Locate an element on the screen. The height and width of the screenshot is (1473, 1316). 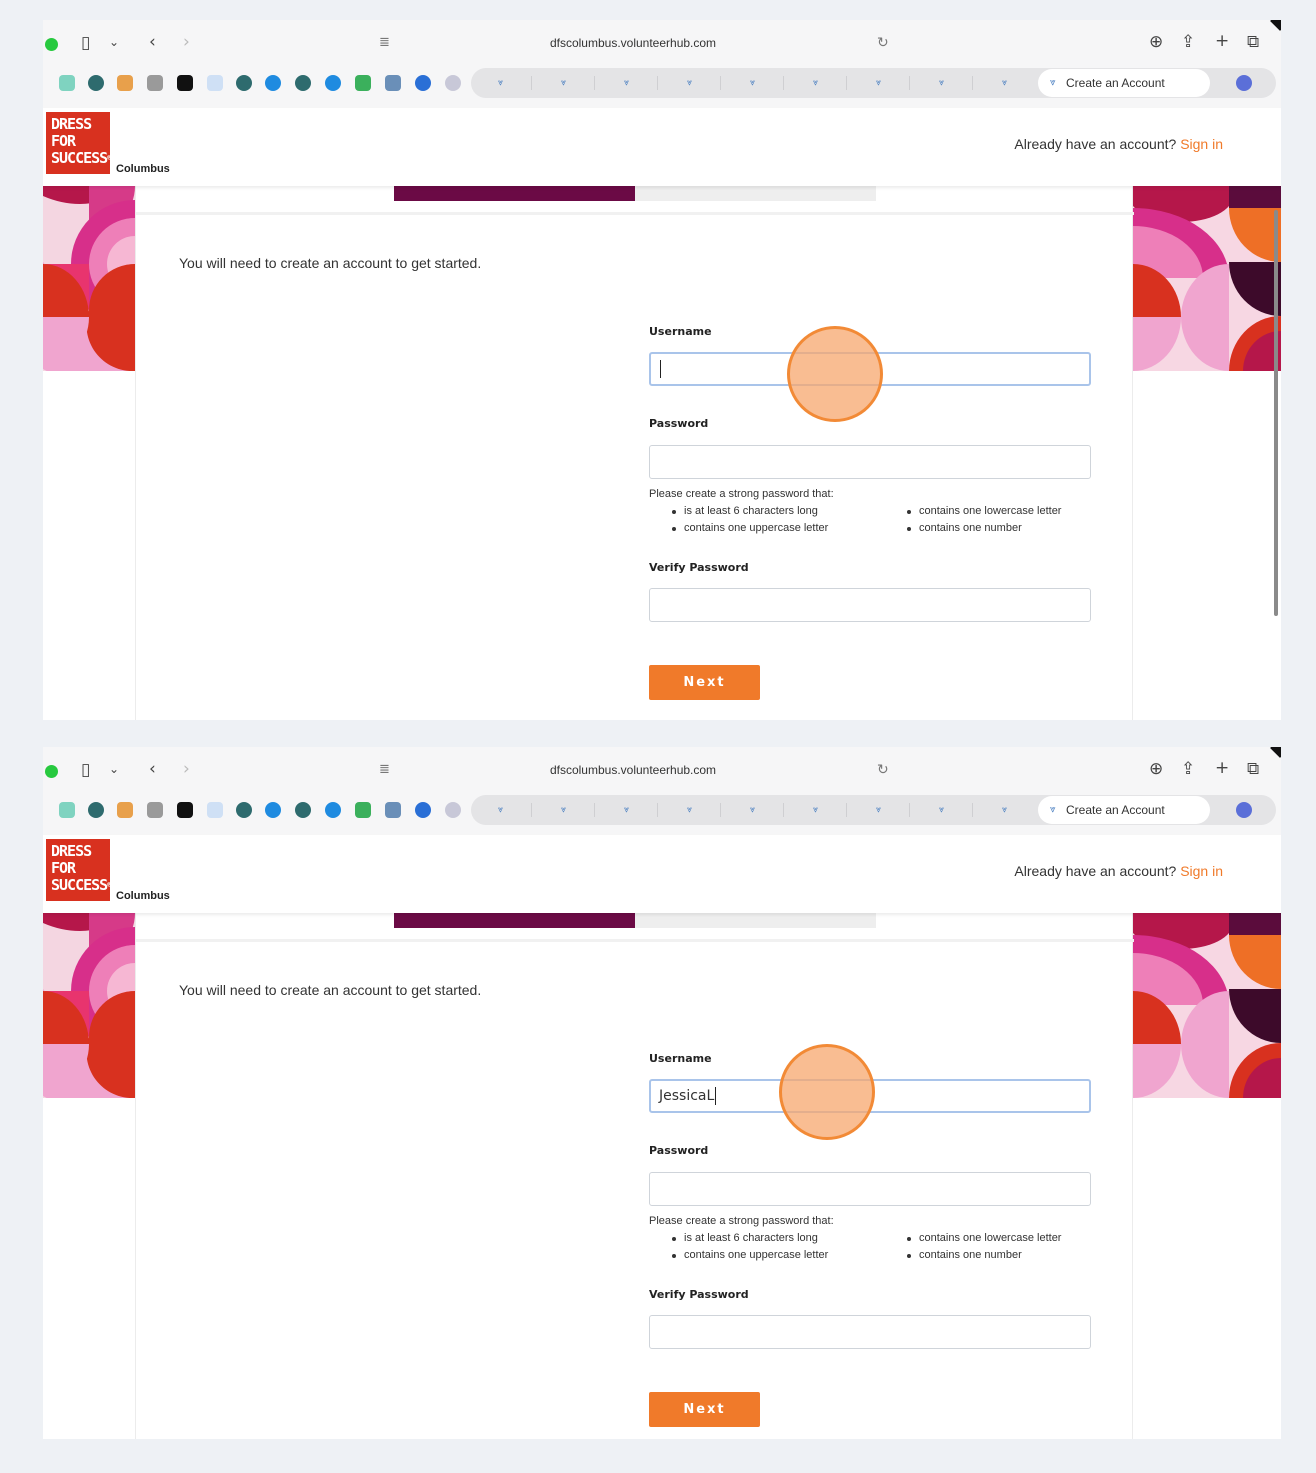
tab-strip: ⩔ ⩔ ⩔ ⩔ ⩔ ⩔ ⩔ ⩔ ⩔ ⩔ Create an Account is located at coordinates (873, 810).